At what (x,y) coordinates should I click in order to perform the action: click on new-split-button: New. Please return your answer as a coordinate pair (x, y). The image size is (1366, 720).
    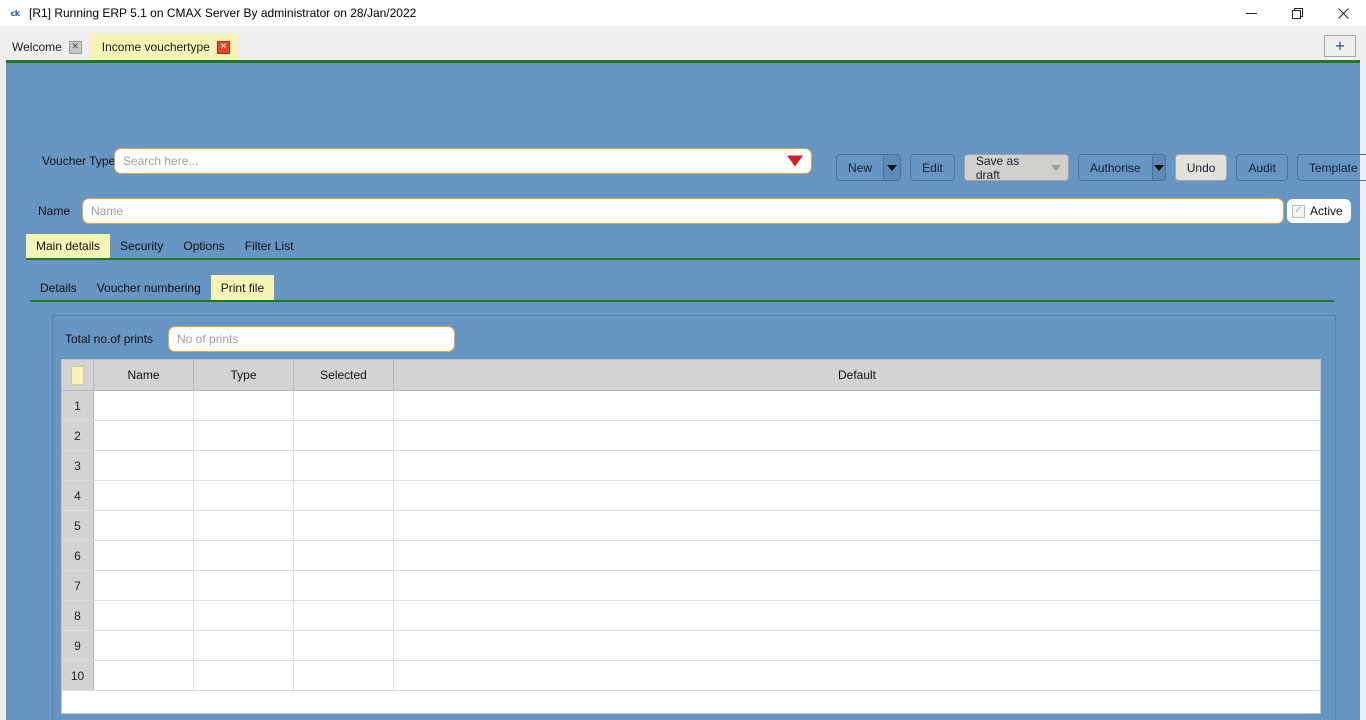
    Looking at the image, I should click on (869, 167).